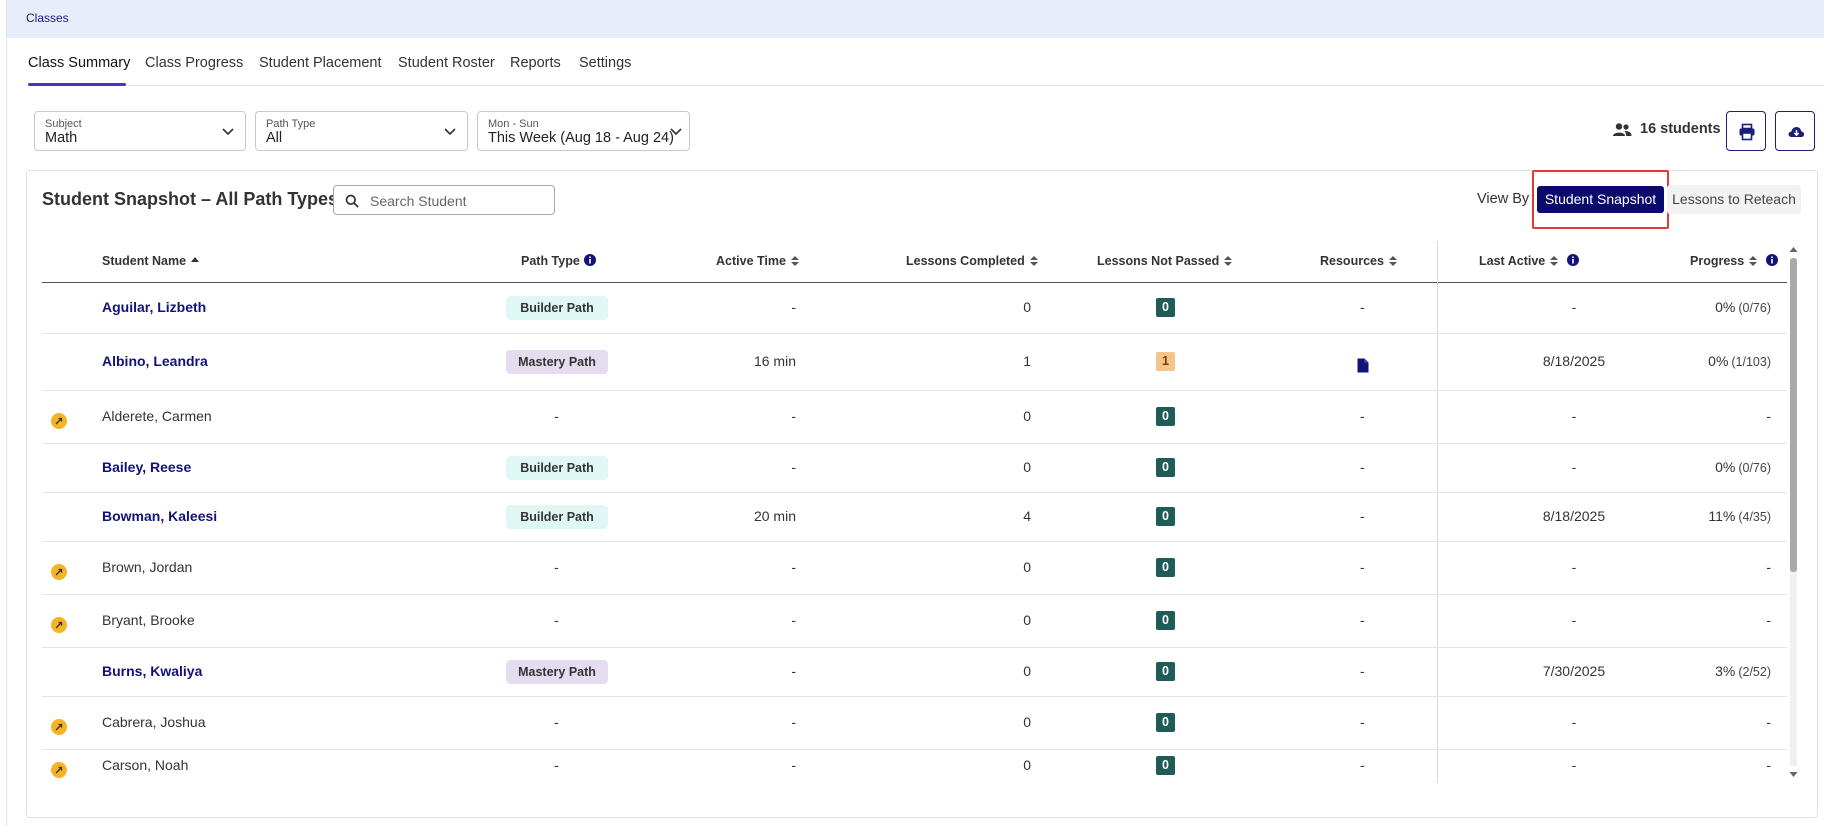 The image size is (1824, 826). What do you see at coordinates (1734, 199) in the screenshot?
I see `lessons-to-reteach-toggle: Lessons to Reteach` at bounding box center [1734, 199].